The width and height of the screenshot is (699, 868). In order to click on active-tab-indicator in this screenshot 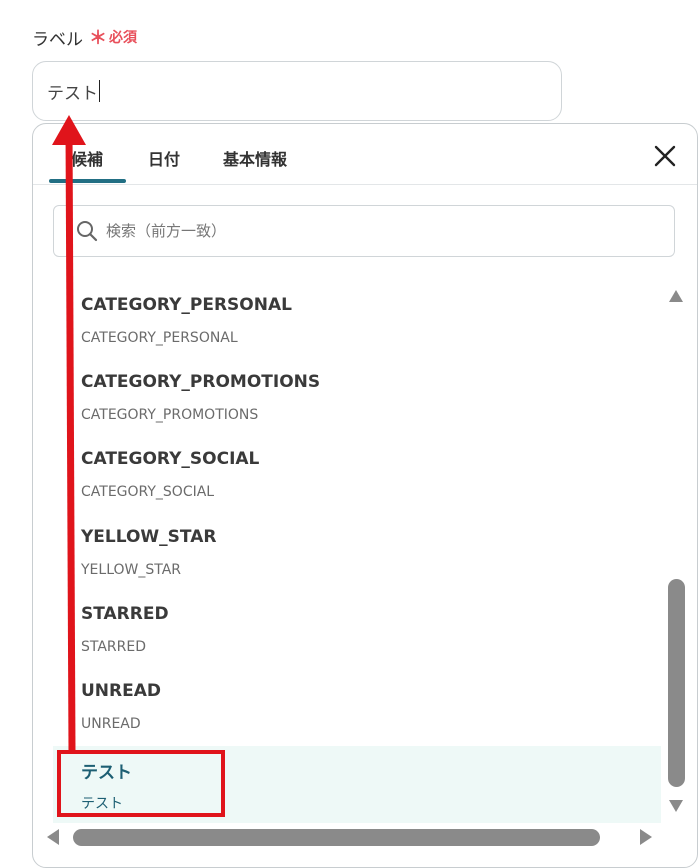, I will do `click(87, 181)`.